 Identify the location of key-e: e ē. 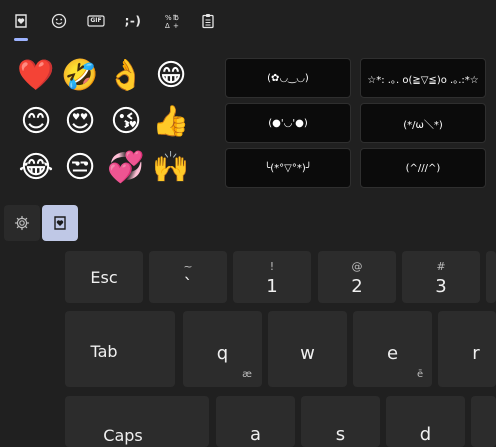
(392, 349).